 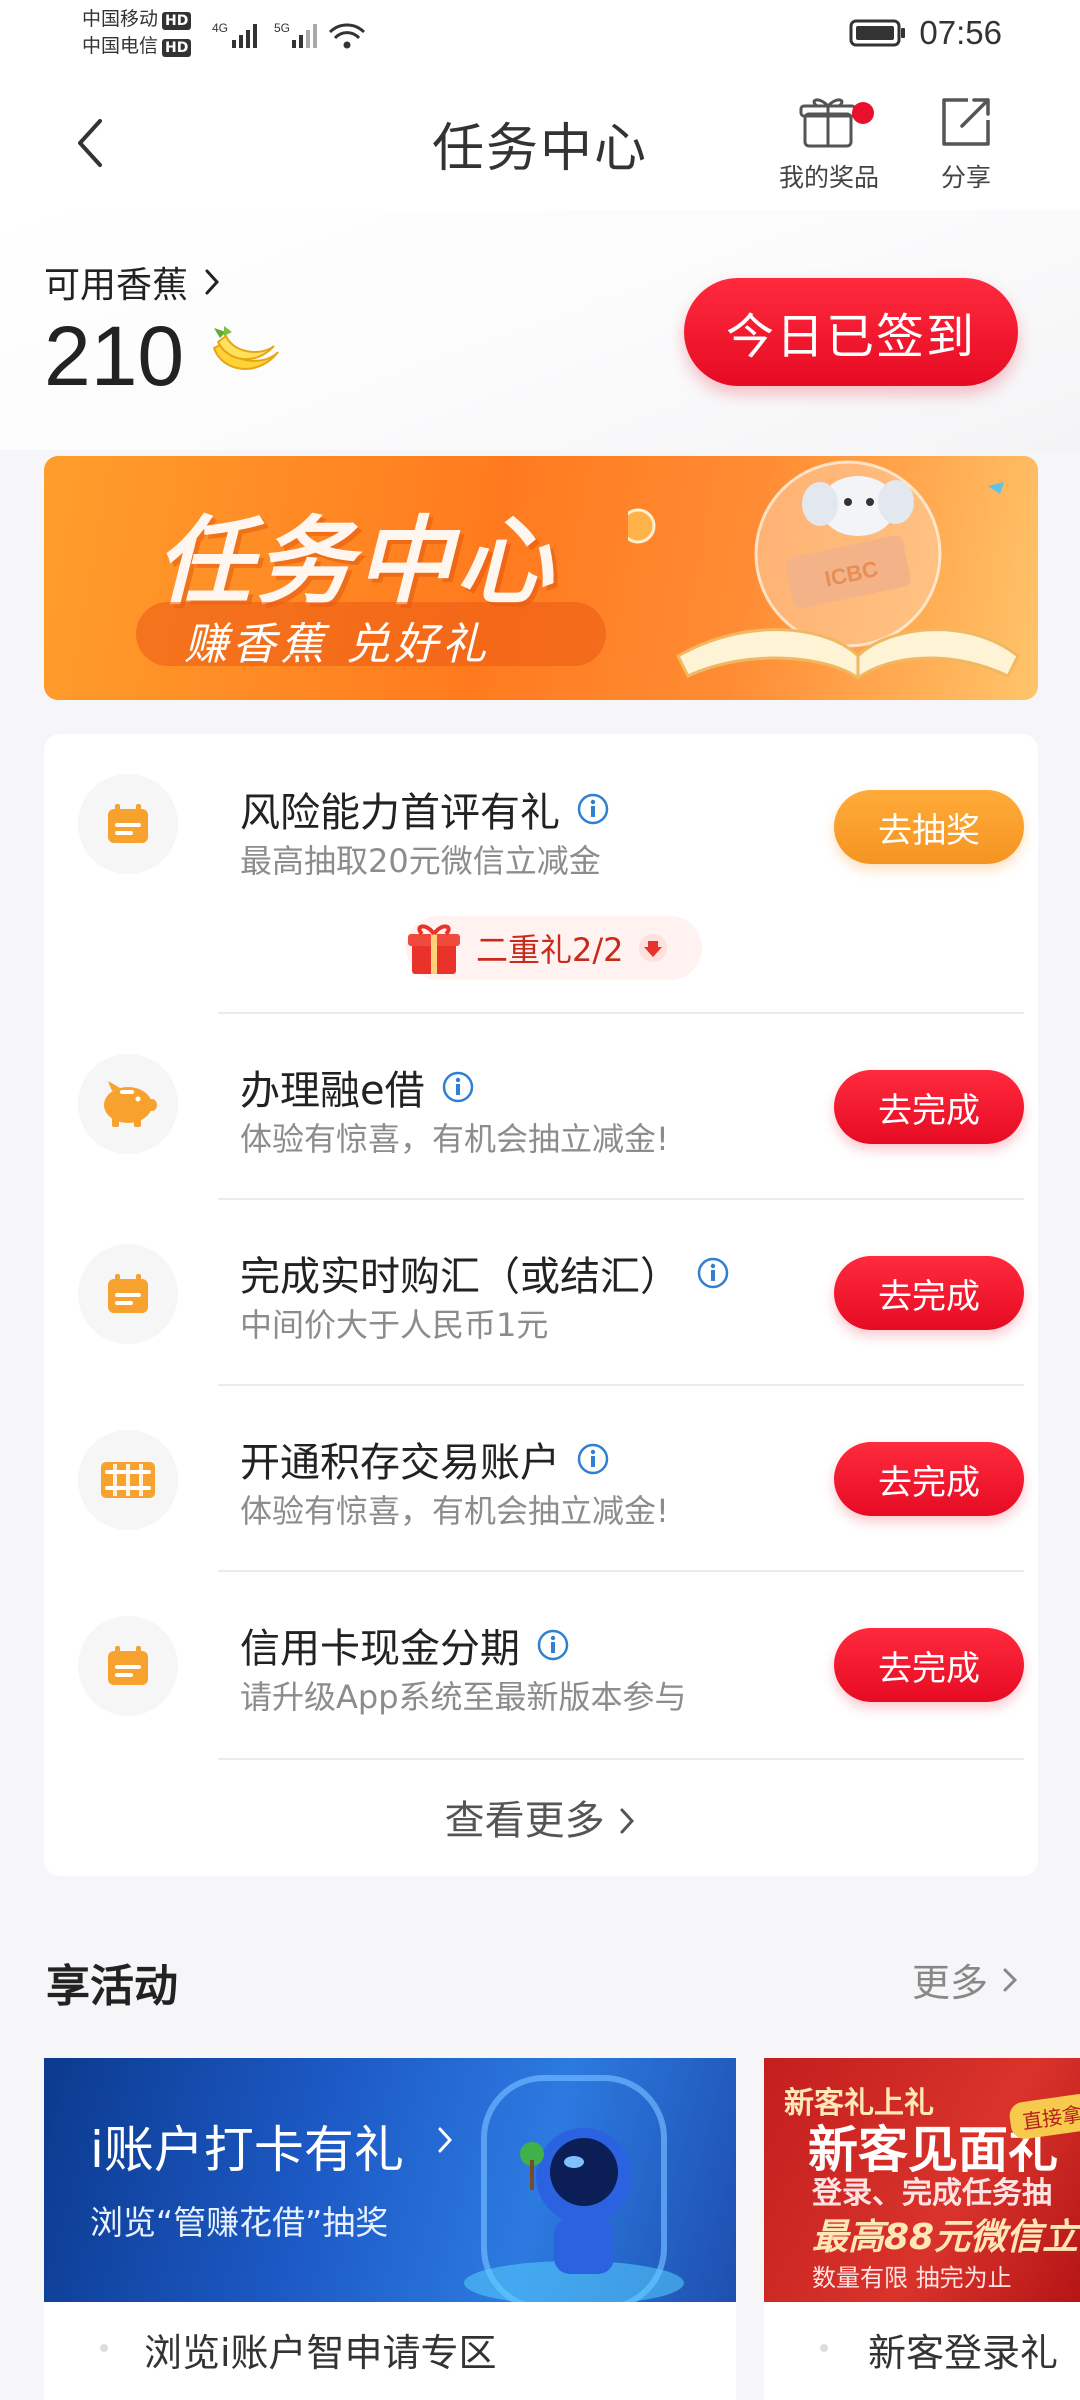 I want to click on red-gift-icon, so click(x=434, y=949).